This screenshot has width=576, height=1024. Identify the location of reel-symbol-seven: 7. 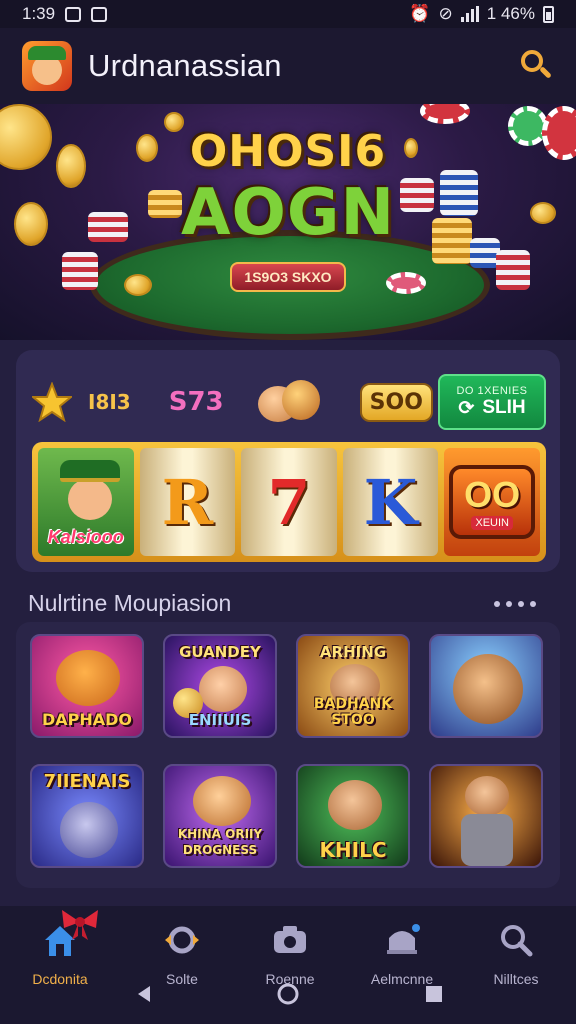
(289, 502).